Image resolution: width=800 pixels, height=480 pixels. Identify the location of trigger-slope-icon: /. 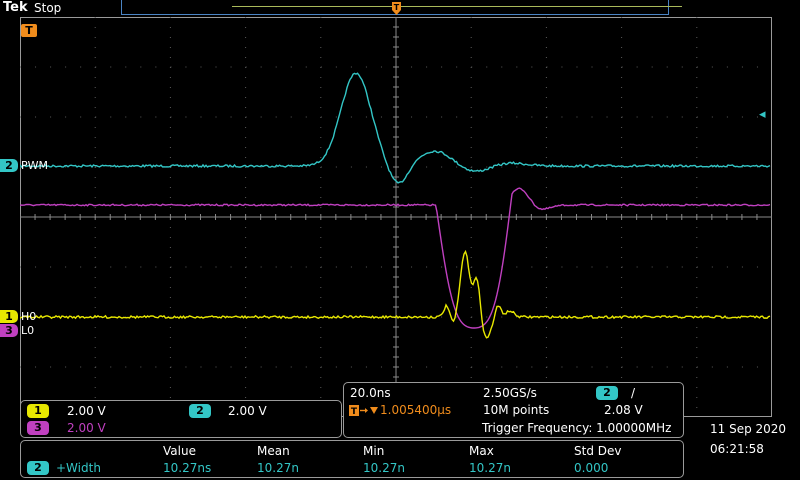
(633, 393).